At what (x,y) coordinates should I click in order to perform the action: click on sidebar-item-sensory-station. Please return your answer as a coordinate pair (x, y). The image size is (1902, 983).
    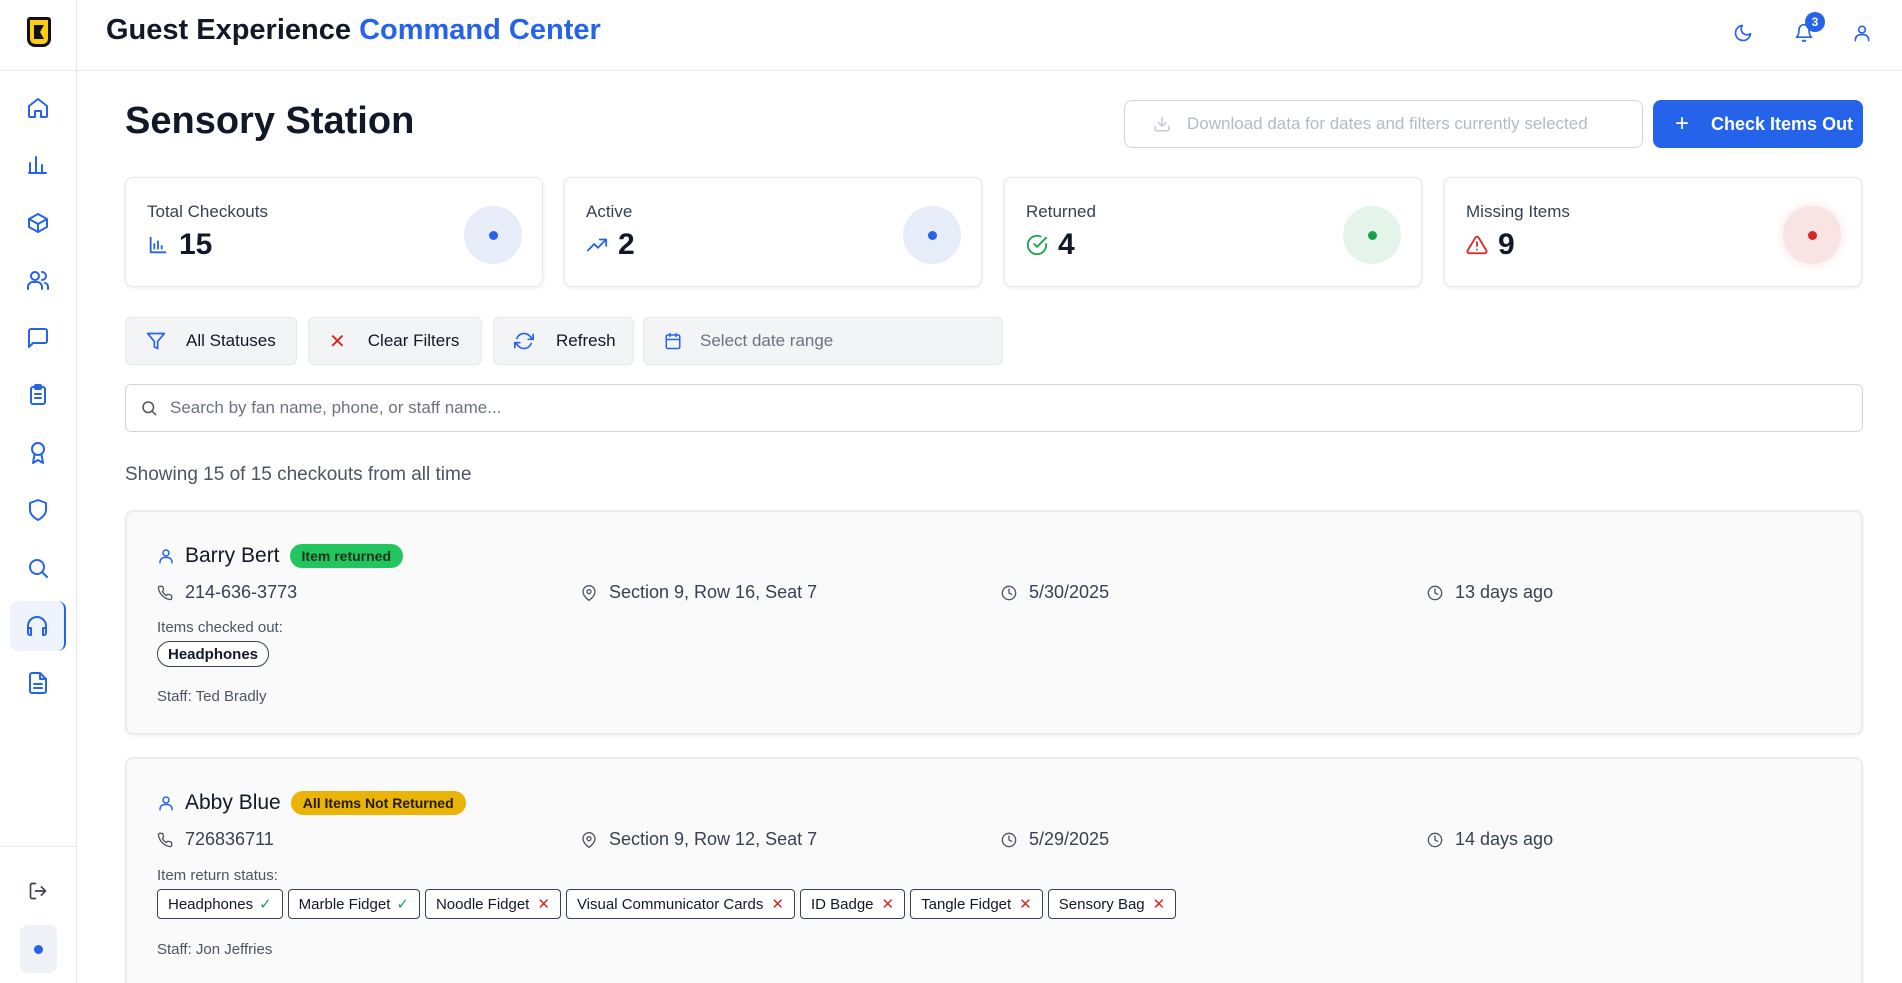
    Looking at the image, I should click on (38, 626).